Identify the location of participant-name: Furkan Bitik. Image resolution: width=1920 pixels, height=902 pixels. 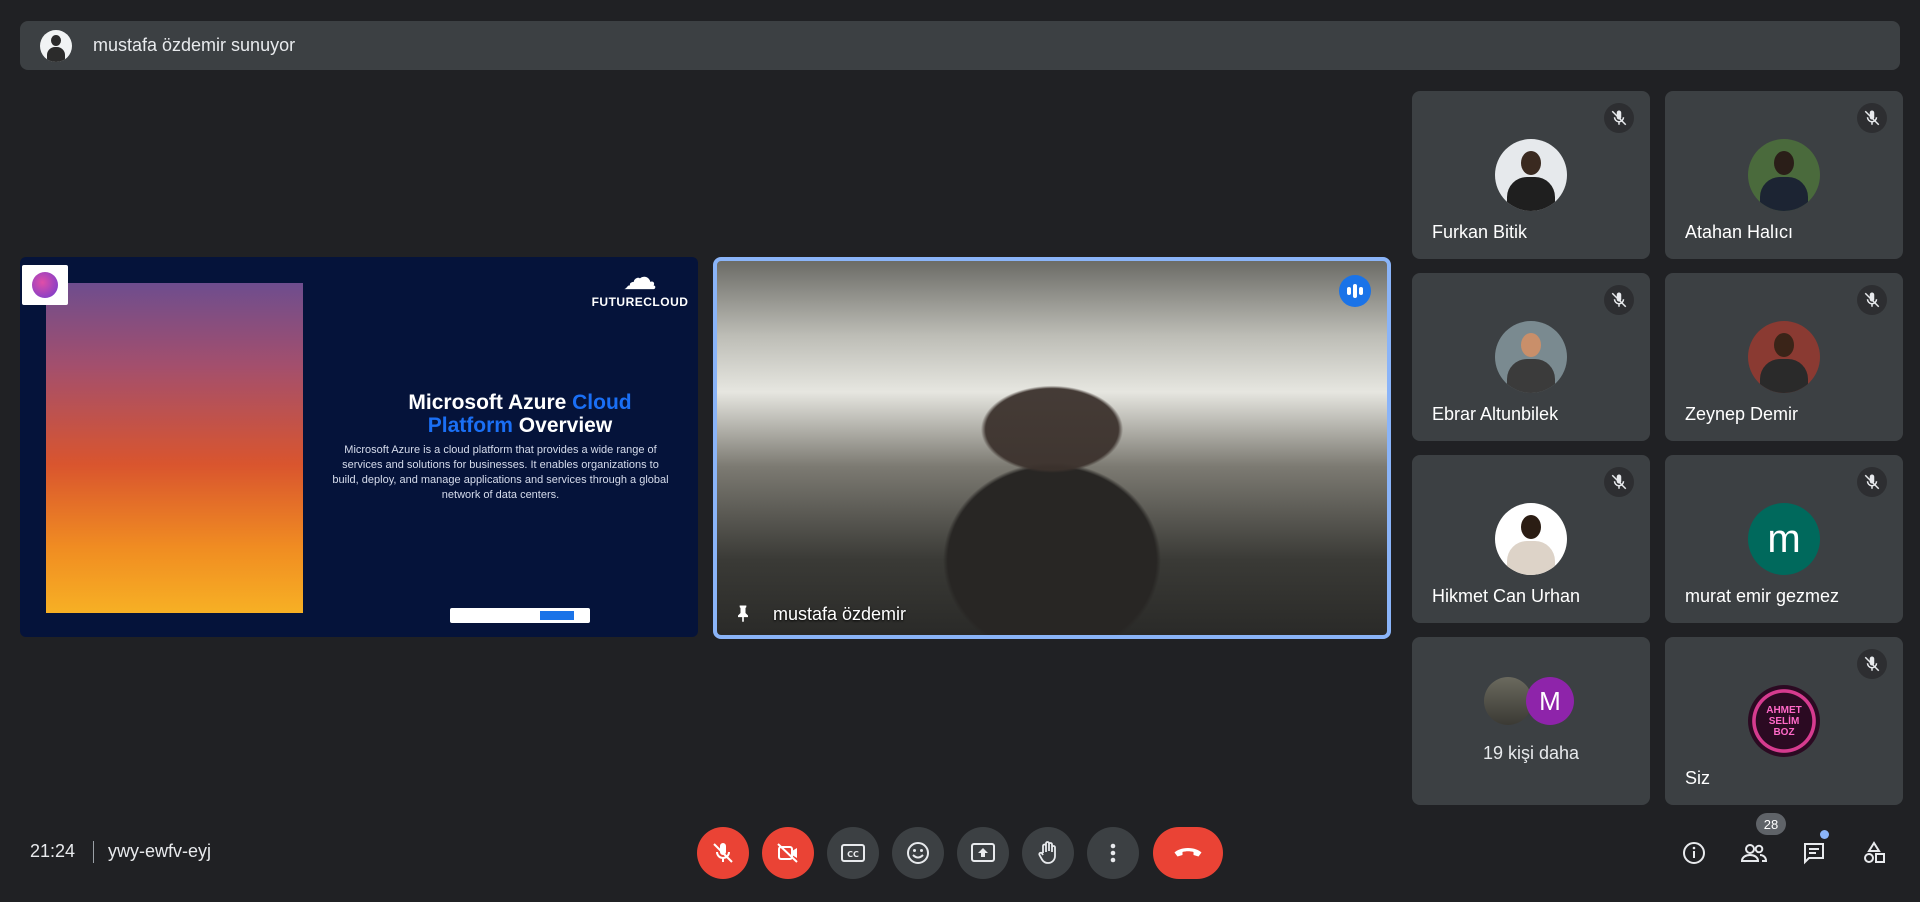
(1480, 232).